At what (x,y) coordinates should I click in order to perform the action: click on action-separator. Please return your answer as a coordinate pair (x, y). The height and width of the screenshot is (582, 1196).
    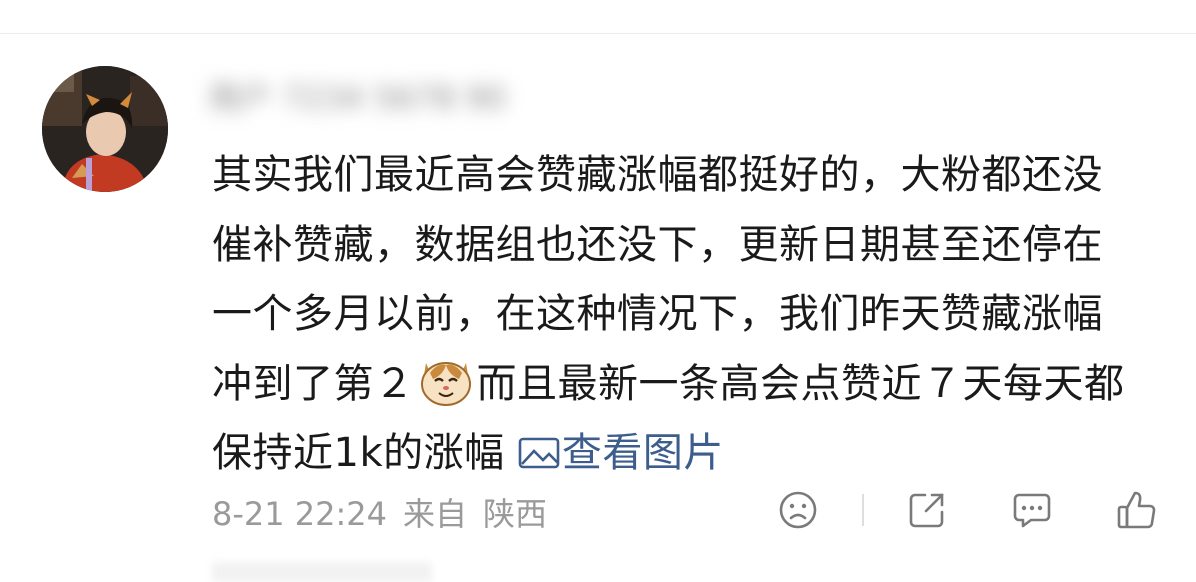
    Looking at the image, I should click on (863, 510).